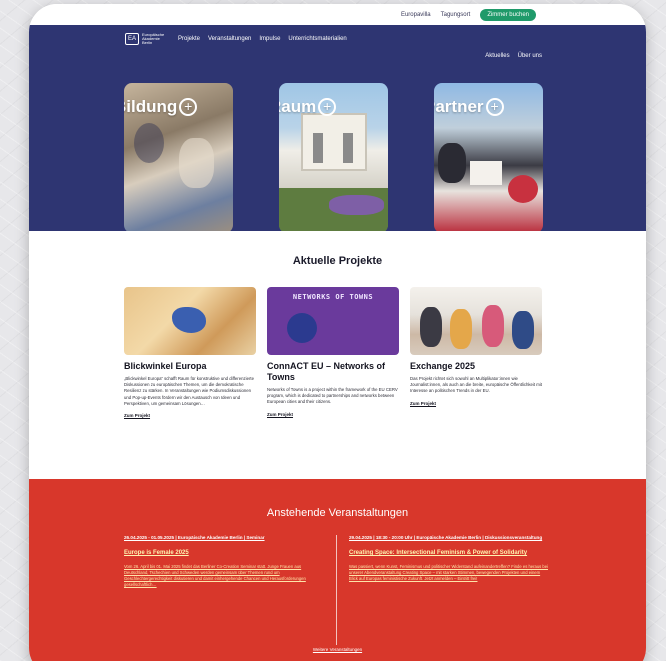 This screenshot has width=666, height=661. Describe the element at coordinates (132, 39) in the screenshot. I see `logo-mark: EA` at that location.